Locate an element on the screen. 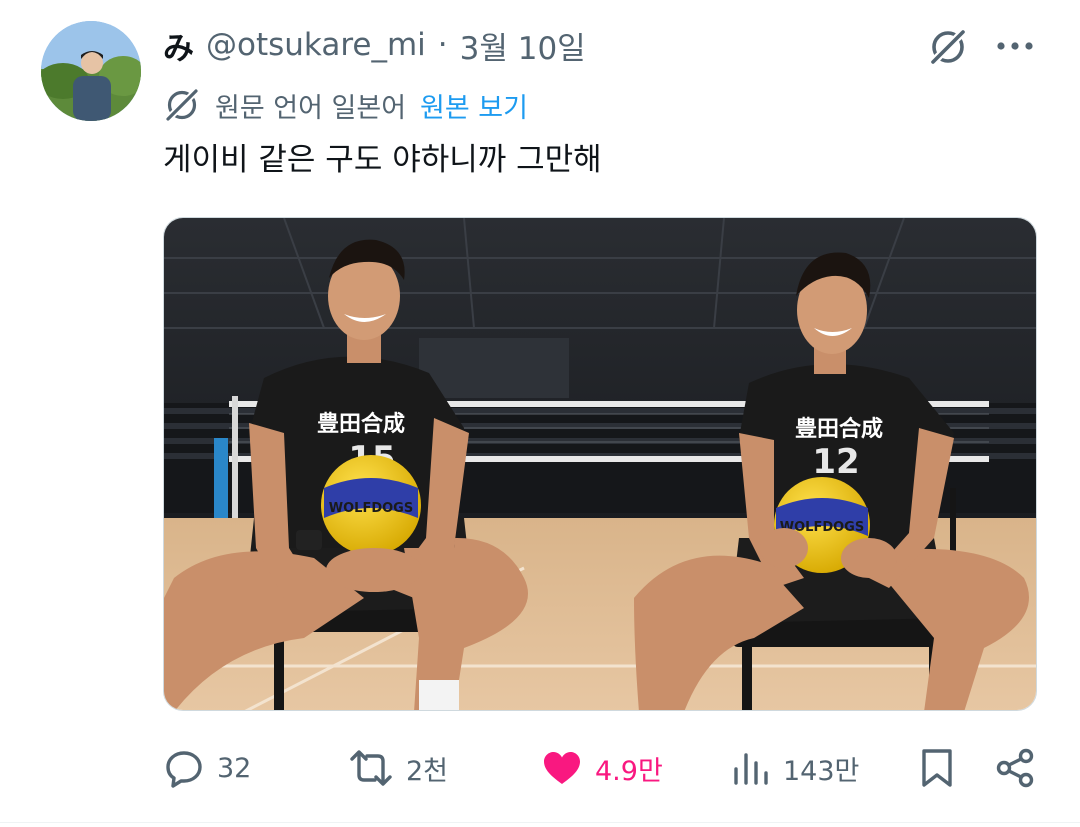 This screenshot has width=1080, height=827. reply-icon is located at coordinates (184, 768).